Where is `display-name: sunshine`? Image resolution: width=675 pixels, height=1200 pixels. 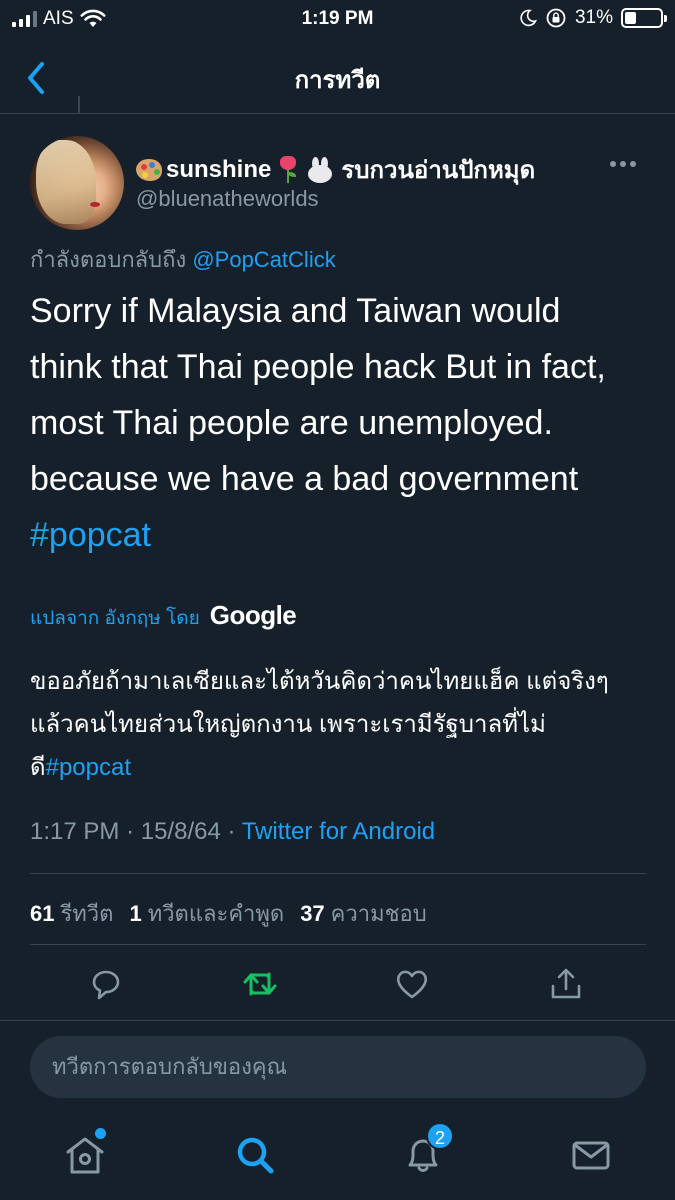 display-name: sunshine is located at coordinates (219, 169).